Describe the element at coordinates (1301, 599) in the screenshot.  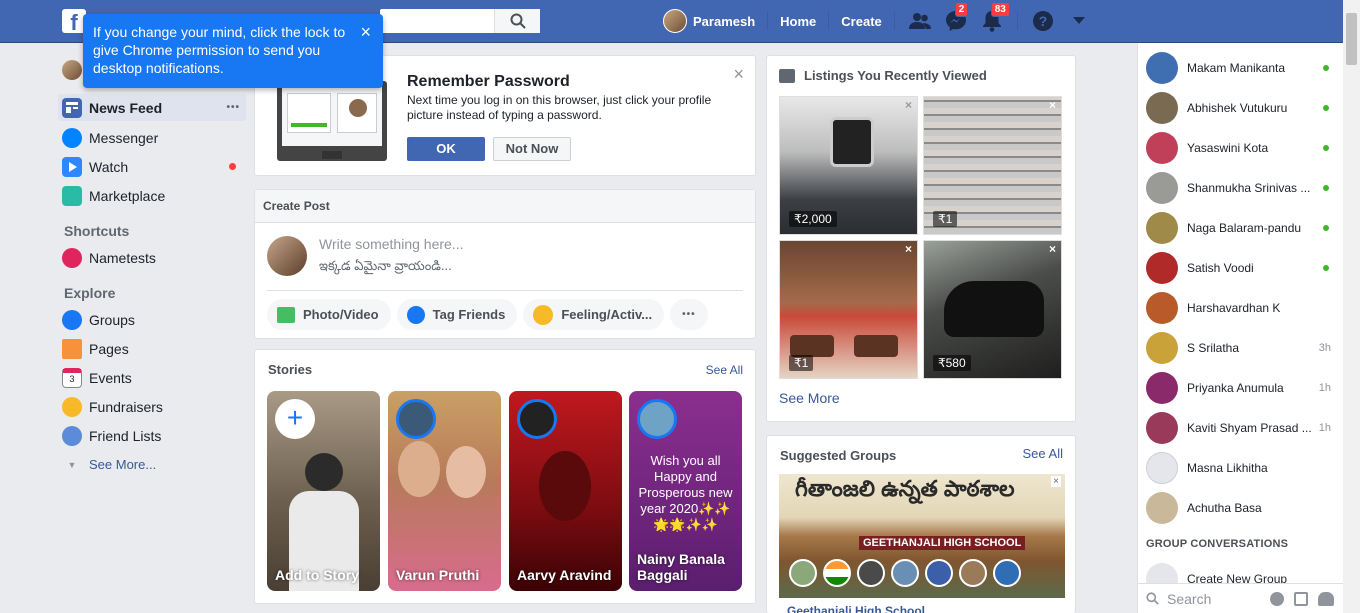
I see `compose-icon` at that location.